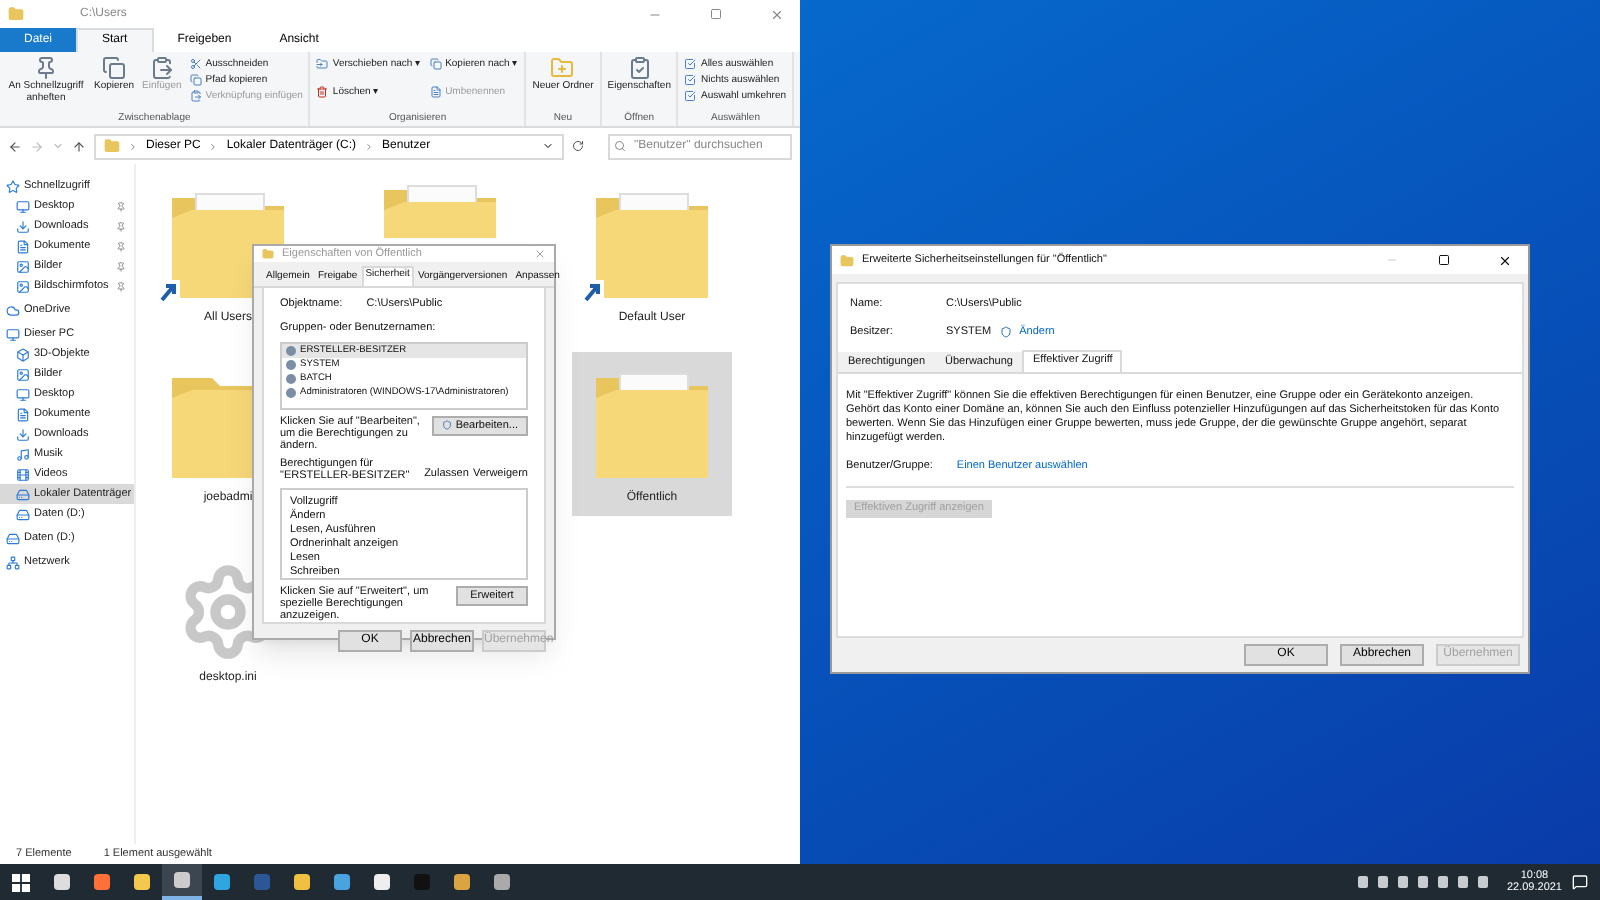 This screenshot has height=900, width=1600. Describe the element at coordinates (578, 146) in the screenshot. I see `refresh-icon` at that location.